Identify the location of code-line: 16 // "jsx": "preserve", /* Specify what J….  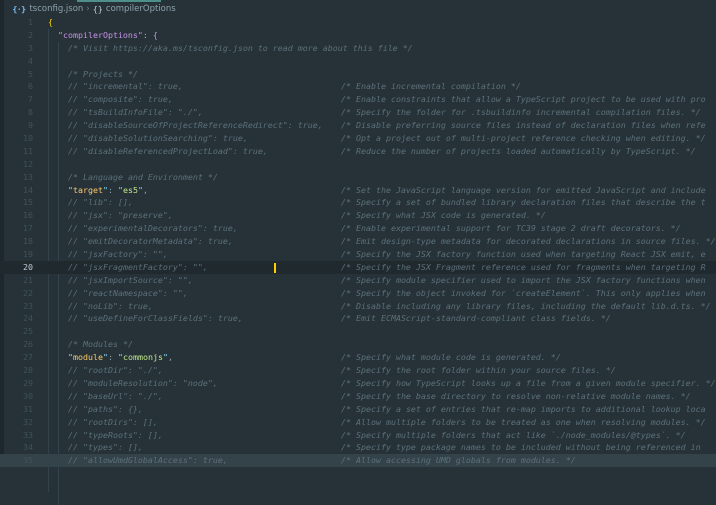
(358, 215).